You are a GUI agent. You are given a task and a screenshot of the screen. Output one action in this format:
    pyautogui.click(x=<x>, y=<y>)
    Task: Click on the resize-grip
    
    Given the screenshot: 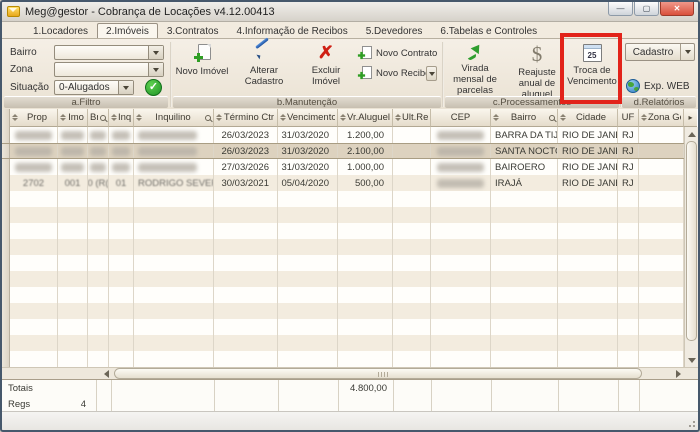 What is the action you would take?
    pyautogui.click(x=691, y=423)
    